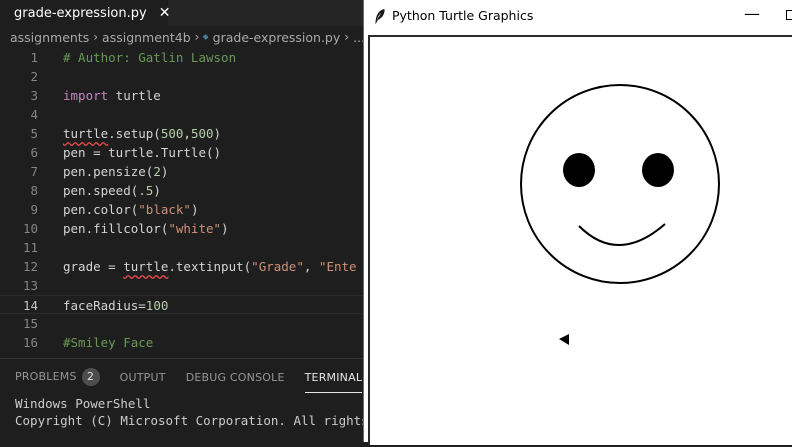  I want to click on code-token: pen = turtle.Turtle(), so click(142, 152).